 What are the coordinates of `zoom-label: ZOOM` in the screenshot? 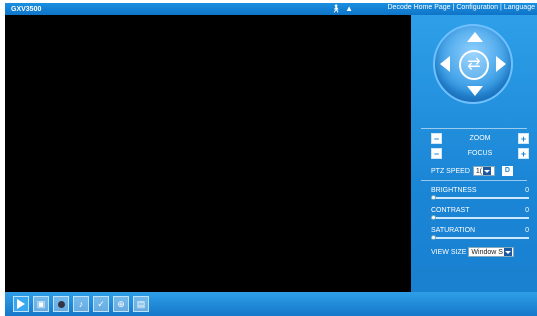 It's located at (480, 138).